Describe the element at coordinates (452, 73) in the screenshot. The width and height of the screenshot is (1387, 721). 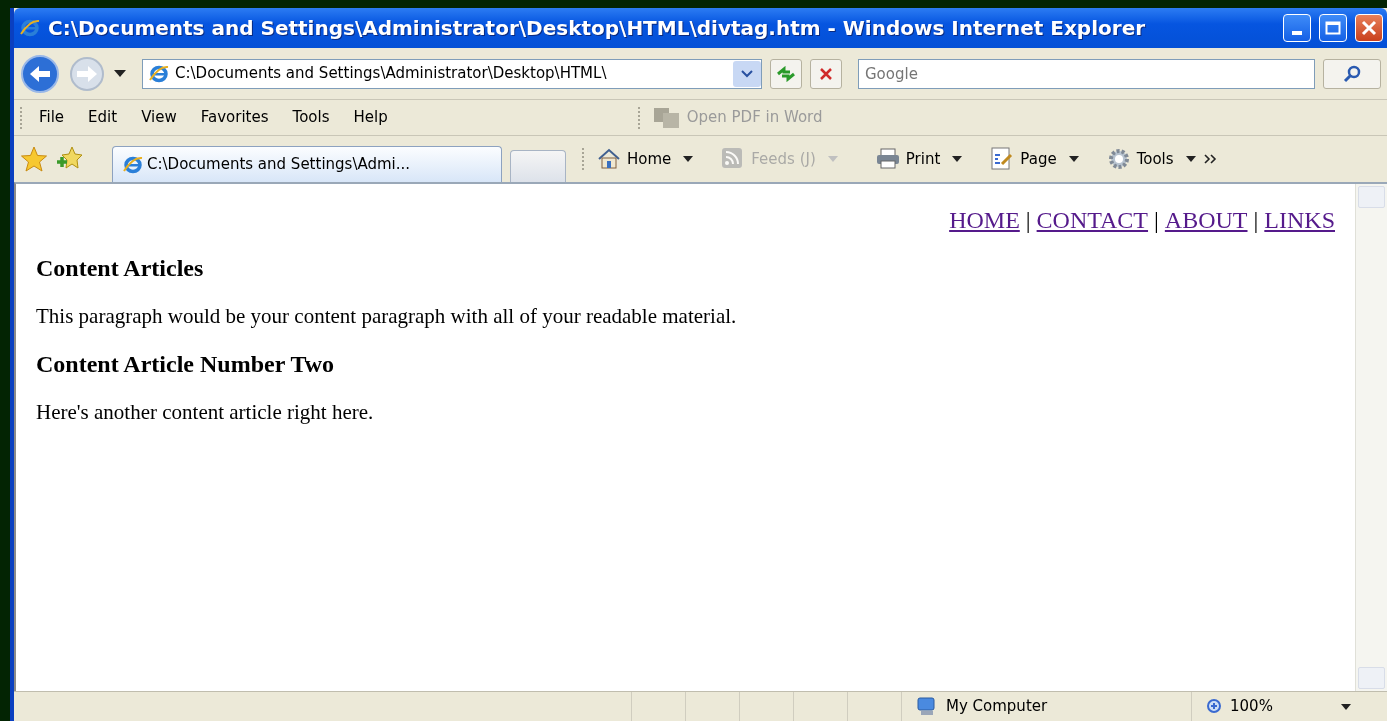
I see `address-field: C:\Documents and Settings\Administrator\Desktop\HTML\` at that location.